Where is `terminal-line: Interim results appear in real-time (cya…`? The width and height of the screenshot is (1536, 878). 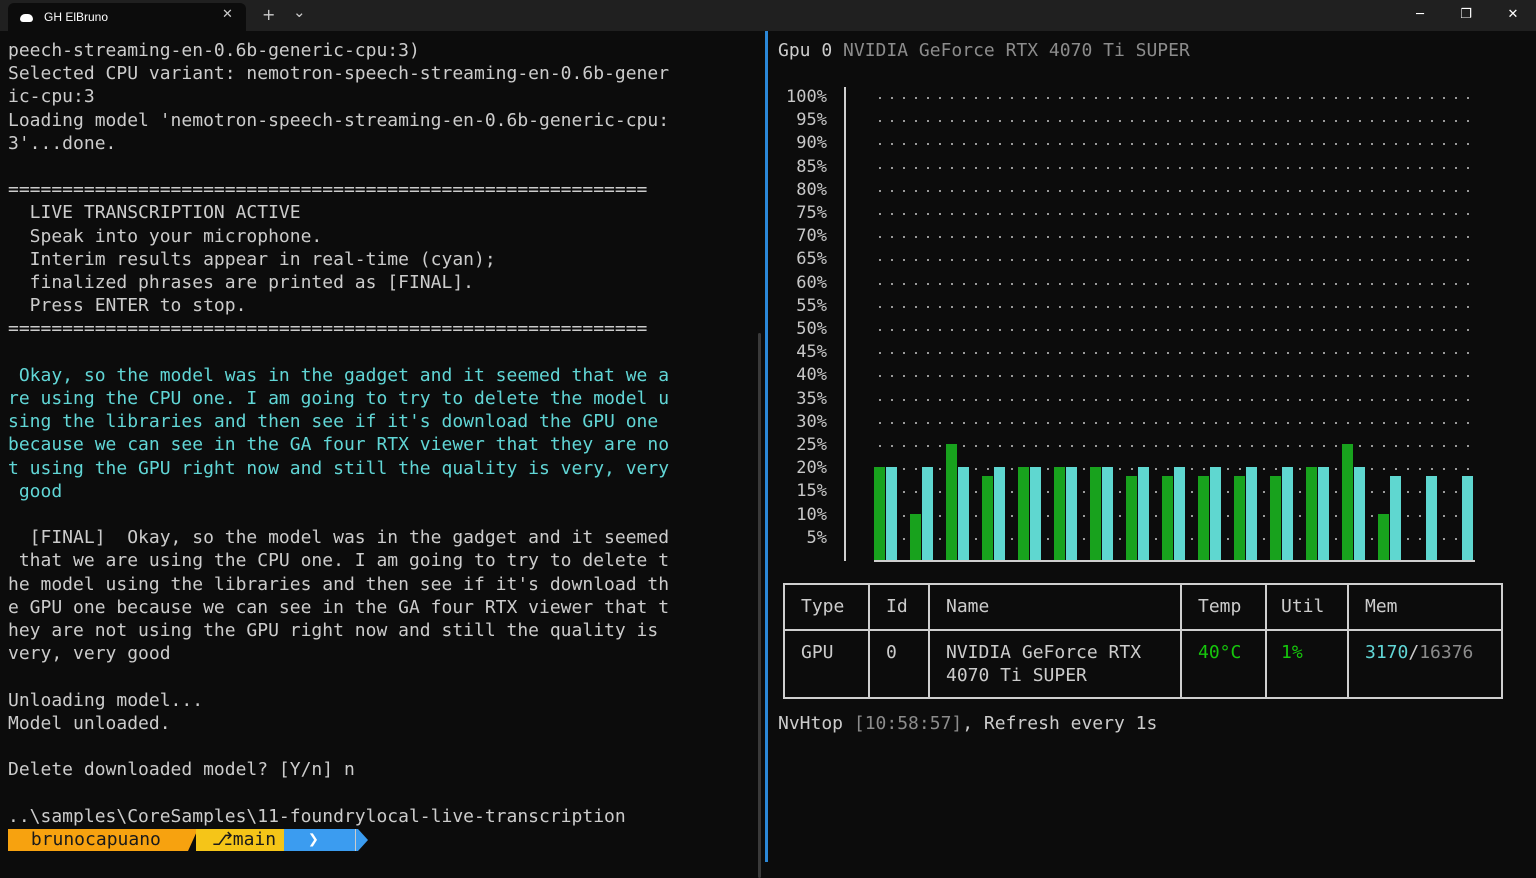 terminal-line: Interim results appear in real-time (cya… is located at coordinates (252, 259).